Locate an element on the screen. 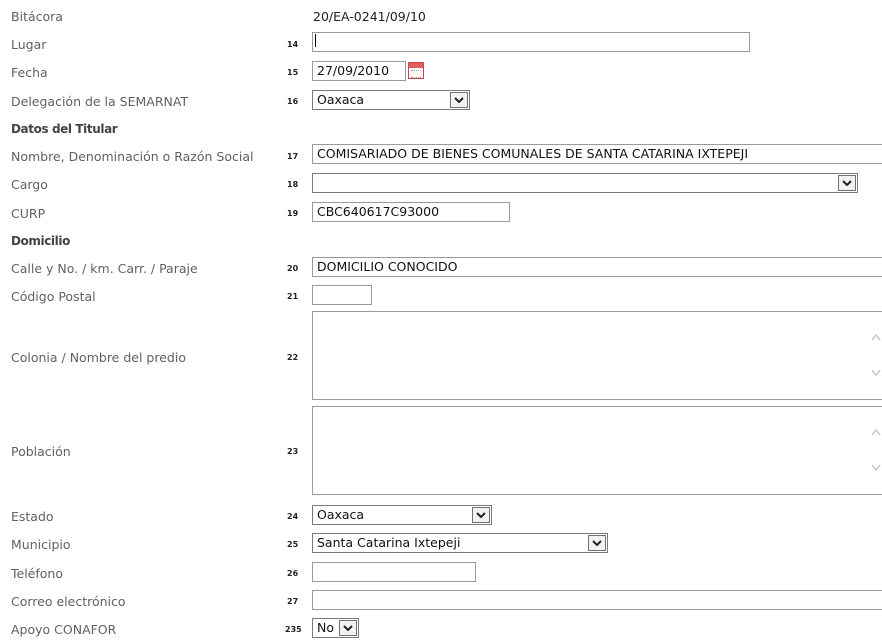 This screenshot has height=640, width=882. delegacion-number: 16 is located at coordinates (293, 101).